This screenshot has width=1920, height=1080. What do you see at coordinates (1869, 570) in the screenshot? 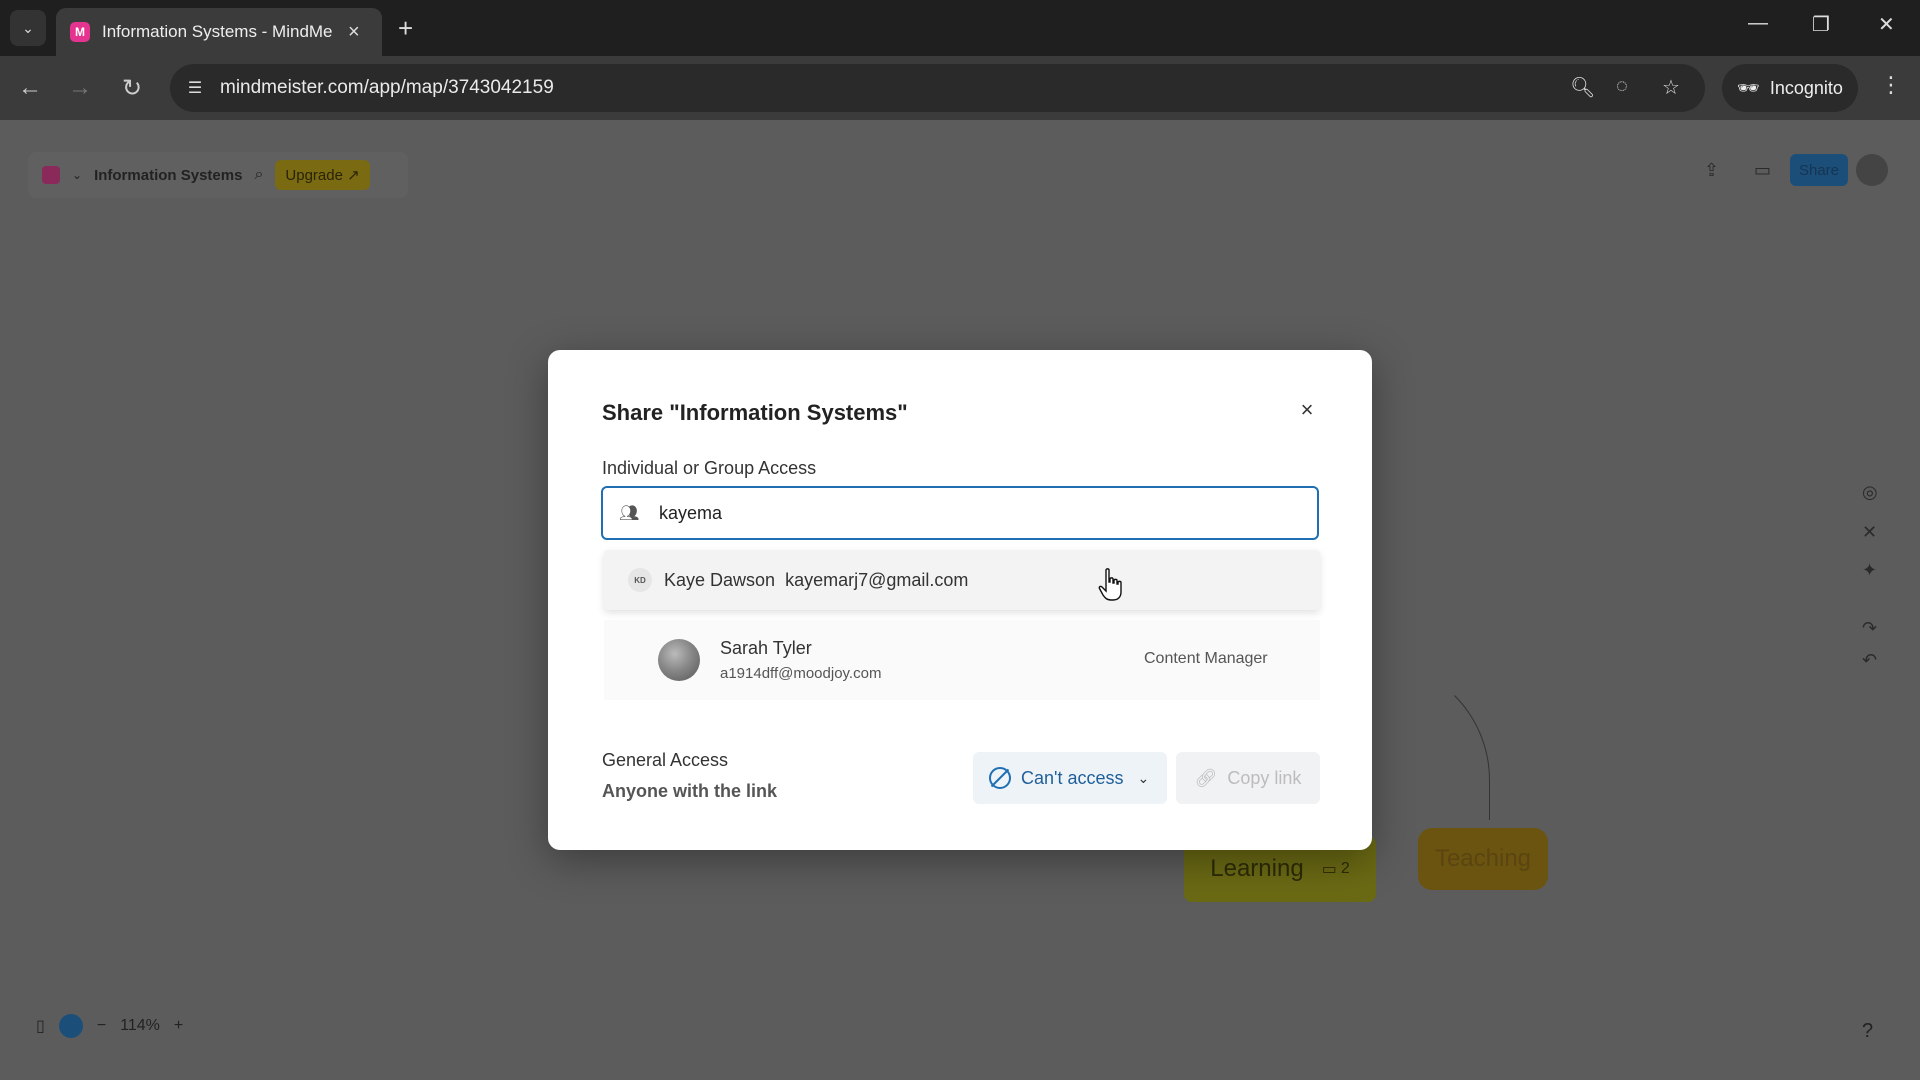
I see `theme-icon: ✦` at bounding box center [1869, 570].